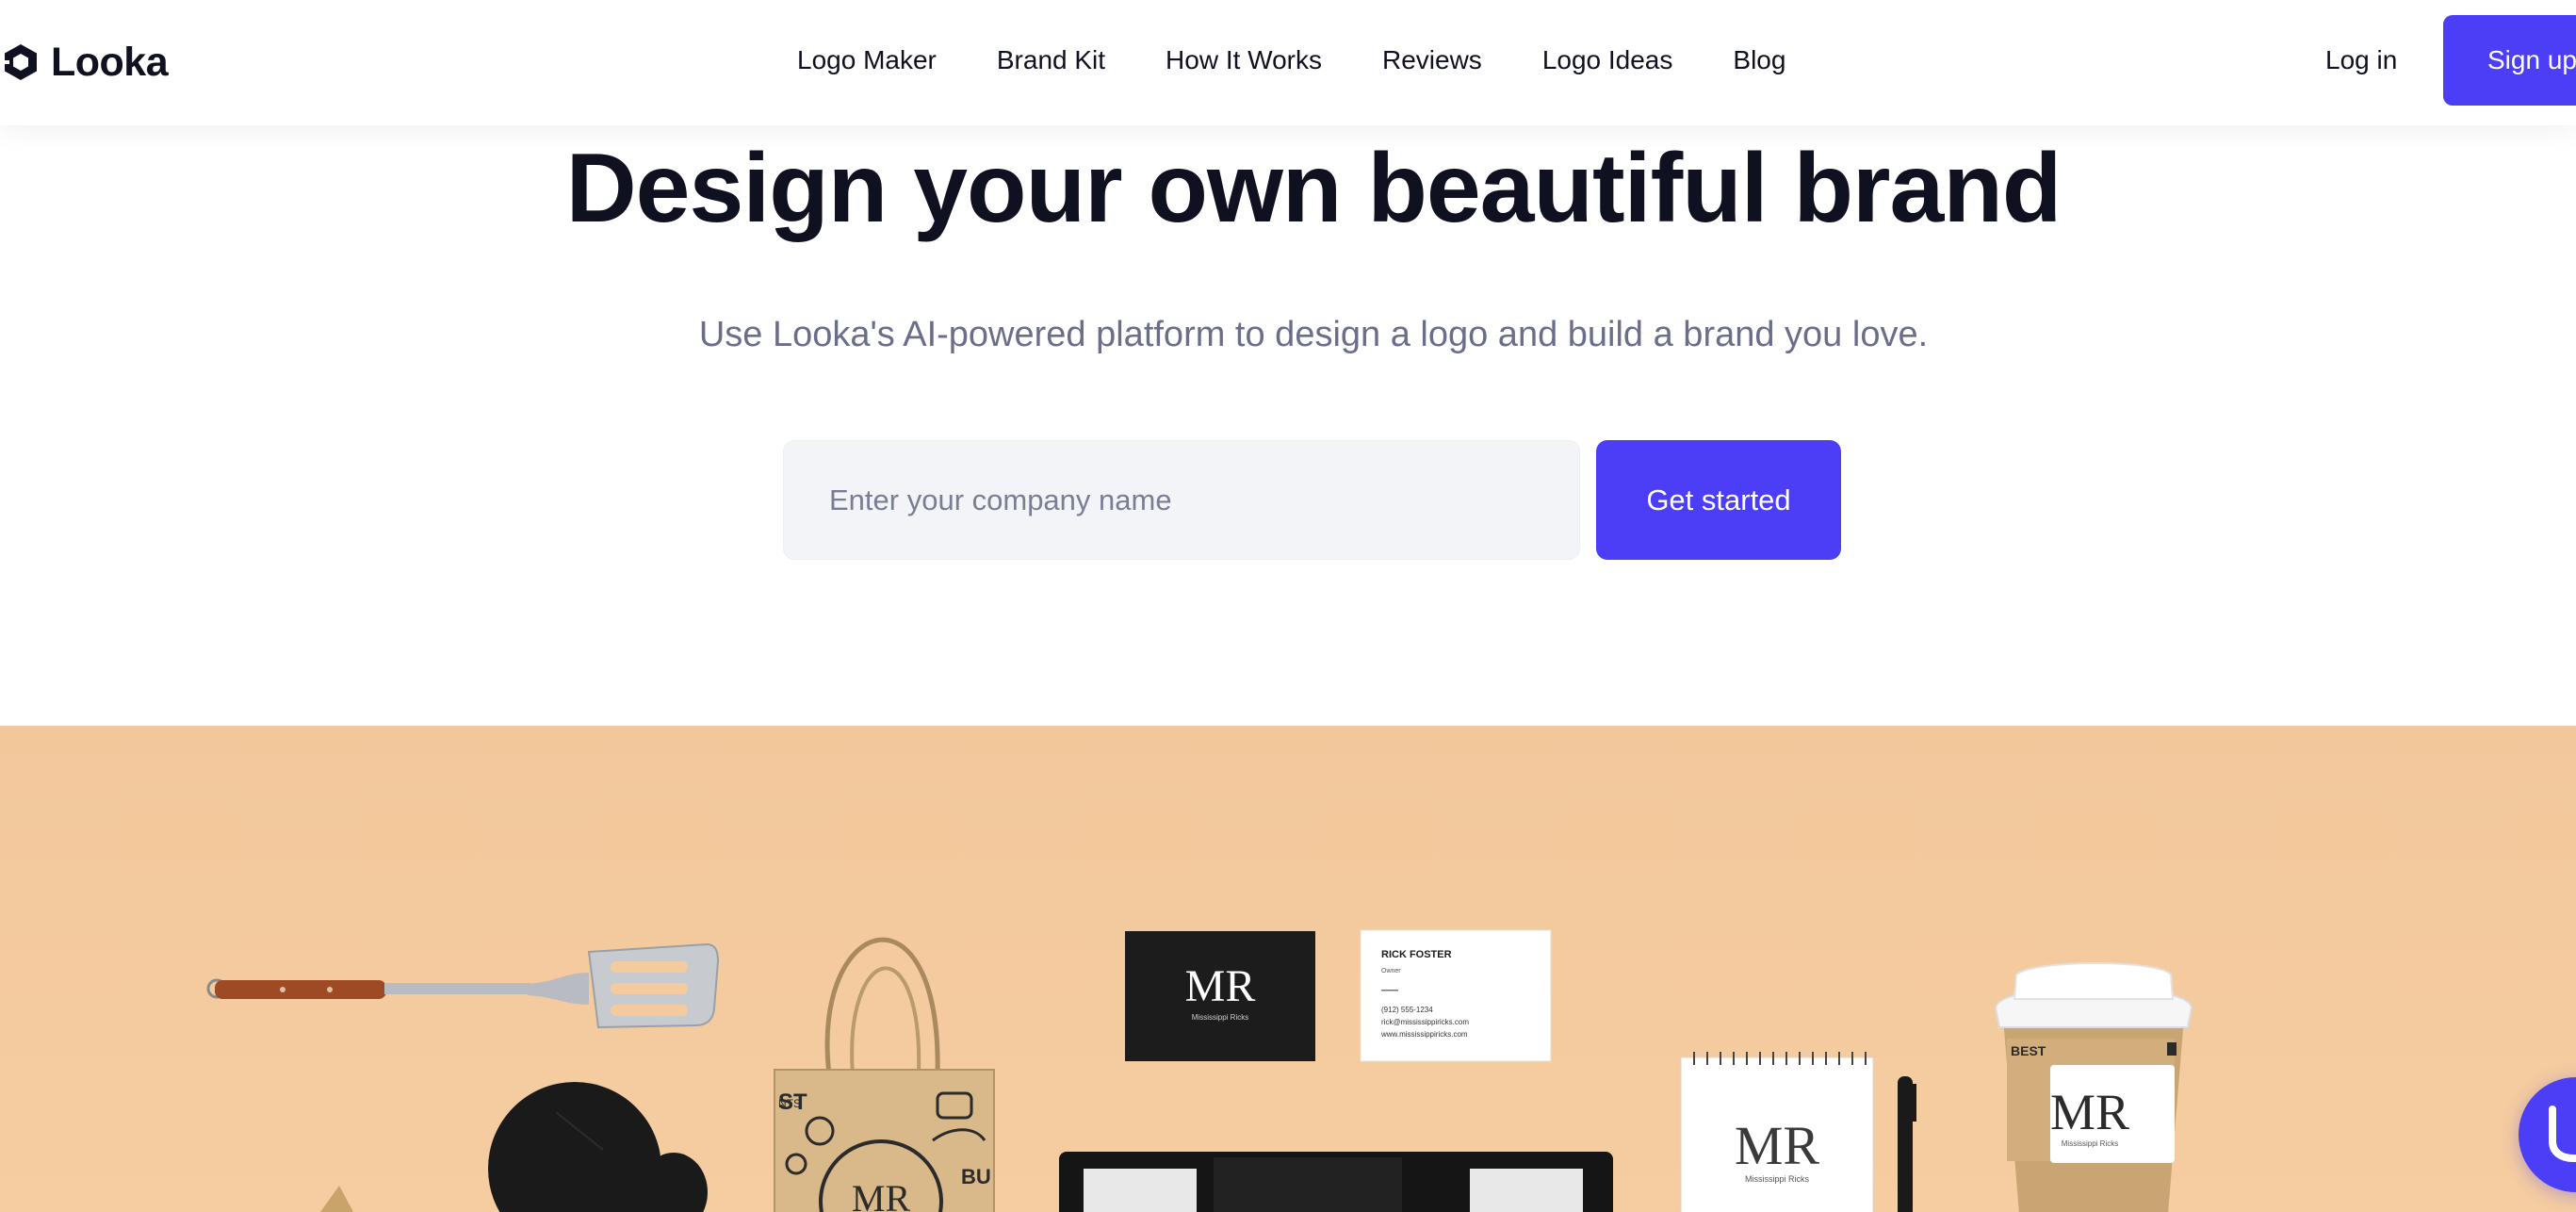  What do you see at coordinates (1777, 1179) in the screenshot?
I see `notepad-brand-name: Mississippi Ricks` at bounding box center [1777, 1179].